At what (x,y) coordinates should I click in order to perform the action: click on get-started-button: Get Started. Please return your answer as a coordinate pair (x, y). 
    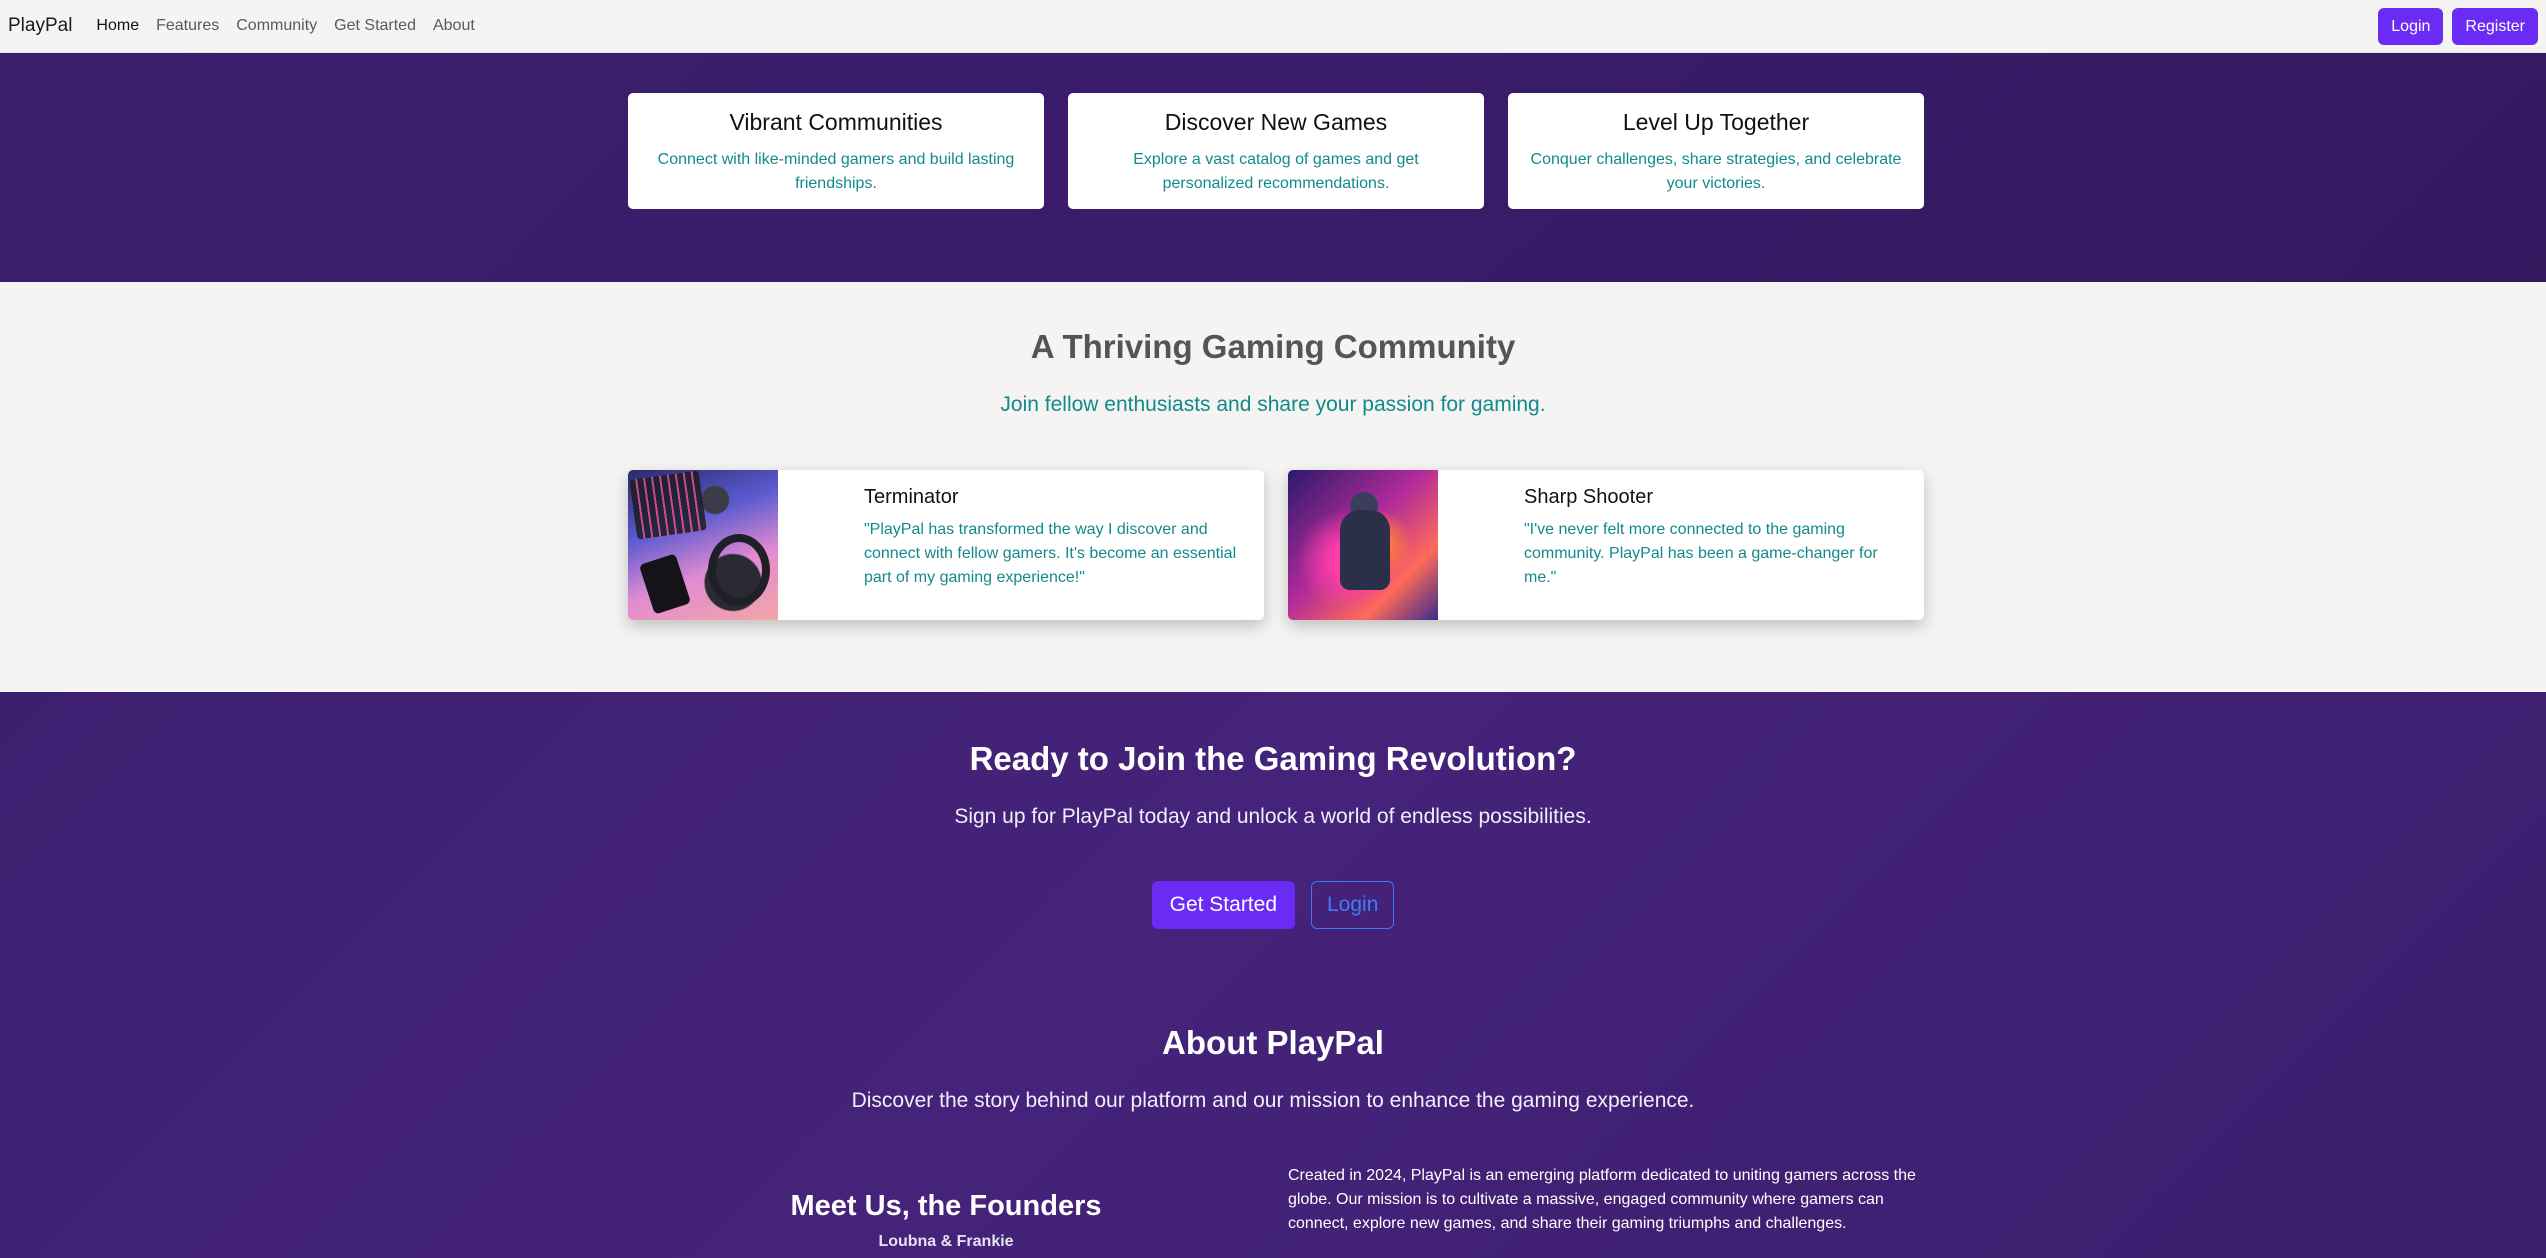
    Looking at the image, I should click on (1223, 905).